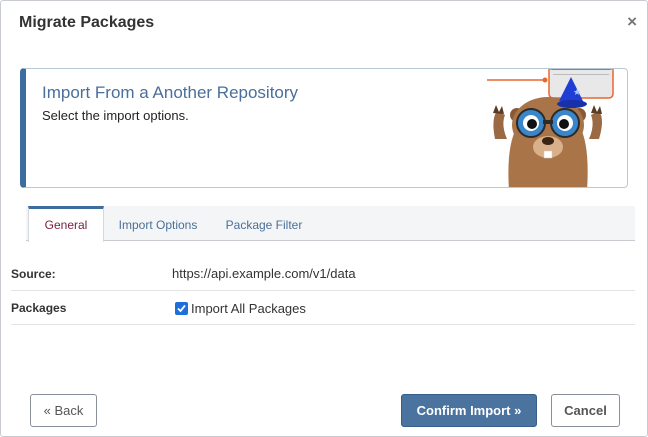 This screenshot has width=648, height=437. I want to click on tab-general: General, so click(66, 224).